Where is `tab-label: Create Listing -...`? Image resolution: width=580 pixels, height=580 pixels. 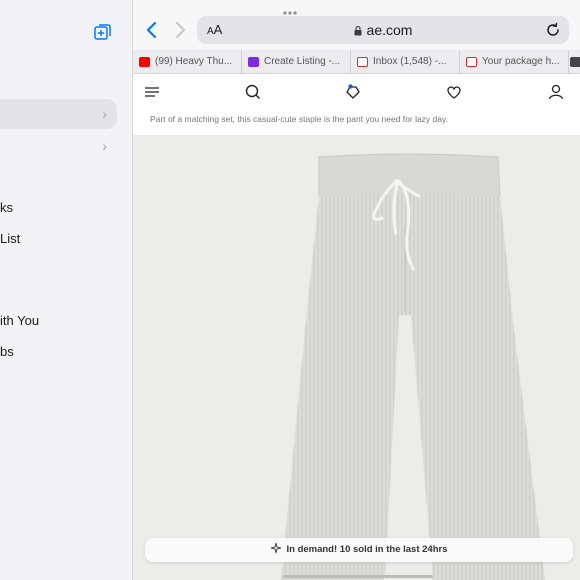 tab-label: Create Listing -... is located at coordinates (302, 61).